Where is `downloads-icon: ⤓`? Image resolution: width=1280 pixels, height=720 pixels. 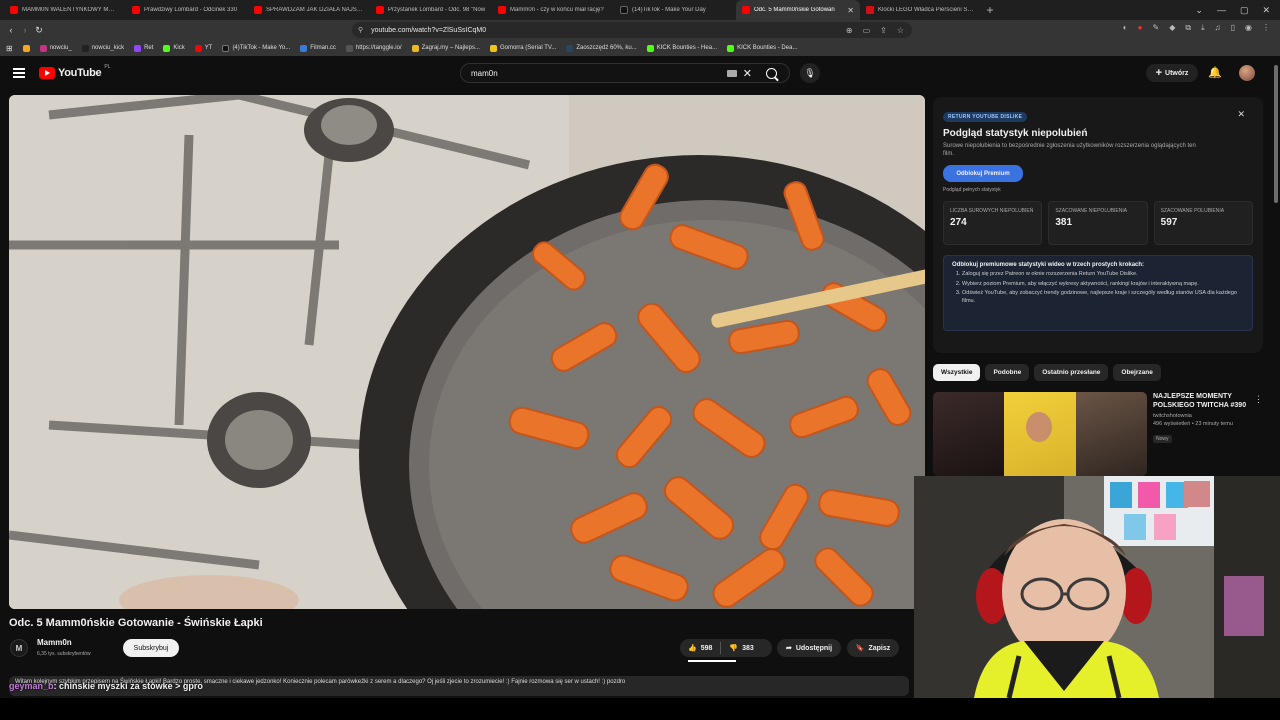 downloads-icon: ⤓ is located at coordinates (1203, 28).